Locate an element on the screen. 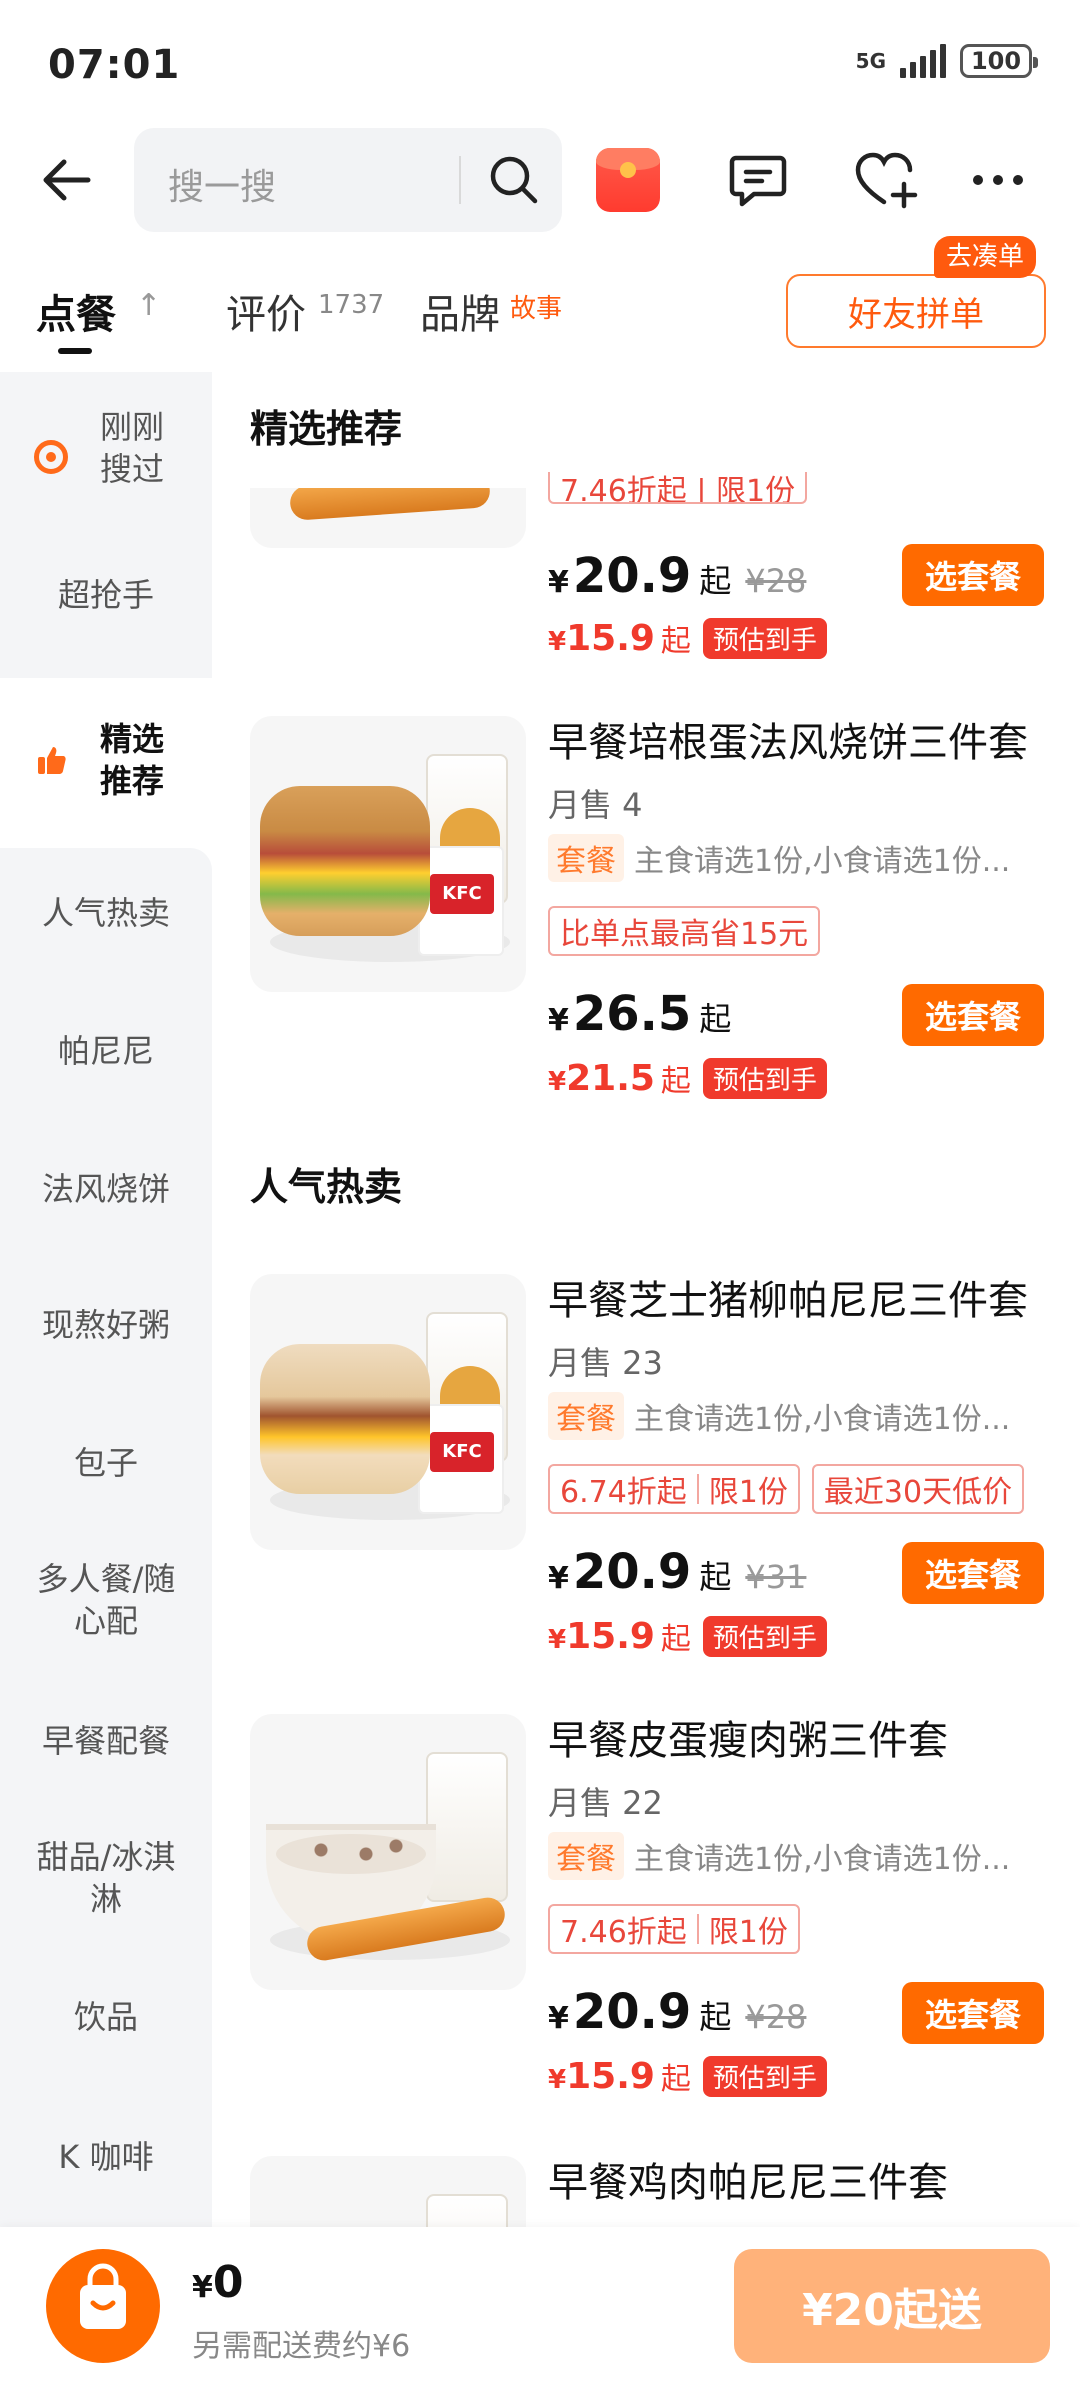  sidebar-item-panini: 帕尼尼 is located at coordinates (106, 1051).